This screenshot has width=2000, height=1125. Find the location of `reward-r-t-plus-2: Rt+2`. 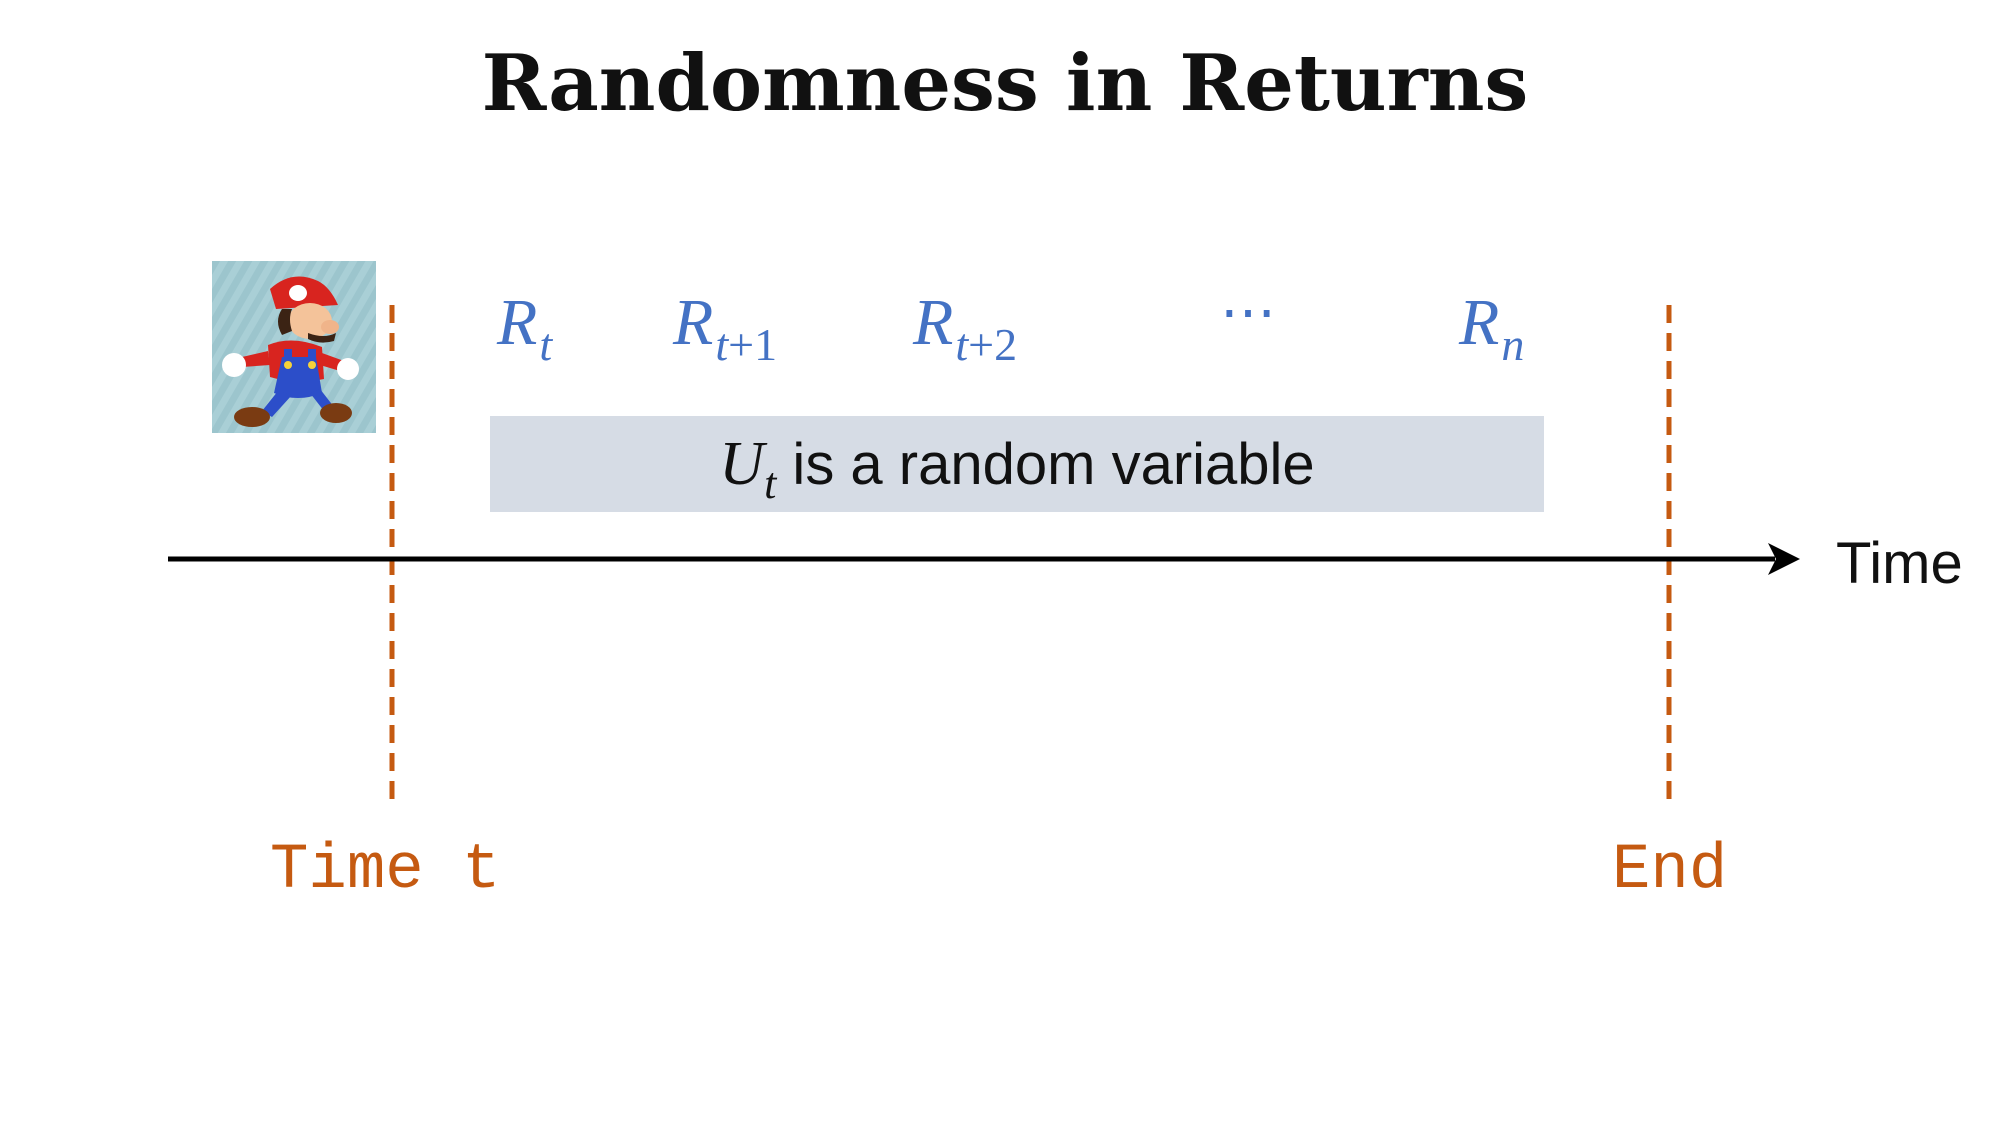

reward-r-t-plus-2: Rt+2 is located at coordinates (965, 327).